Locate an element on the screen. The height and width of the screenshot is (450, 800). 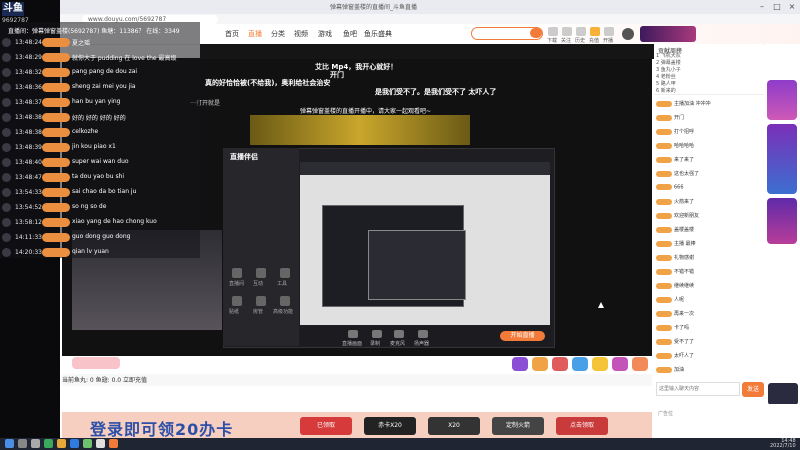
overlay-time: 13:58:12 is located at coordinates (28, 222).